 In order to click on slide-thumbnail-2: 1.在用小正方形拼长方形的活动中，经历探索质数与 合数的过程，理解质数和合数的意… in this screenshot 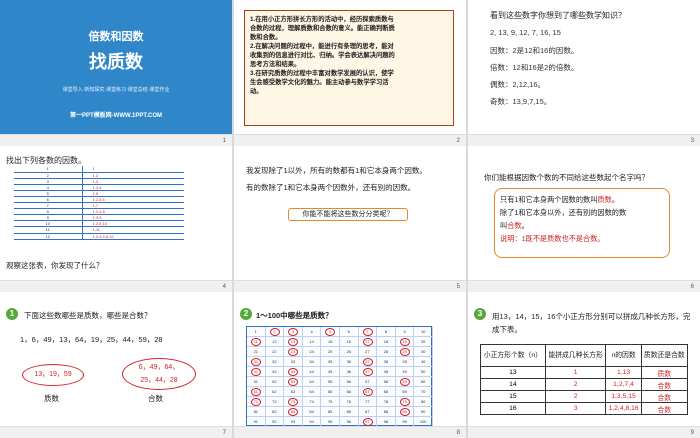, I will do `click(350, 73)`.